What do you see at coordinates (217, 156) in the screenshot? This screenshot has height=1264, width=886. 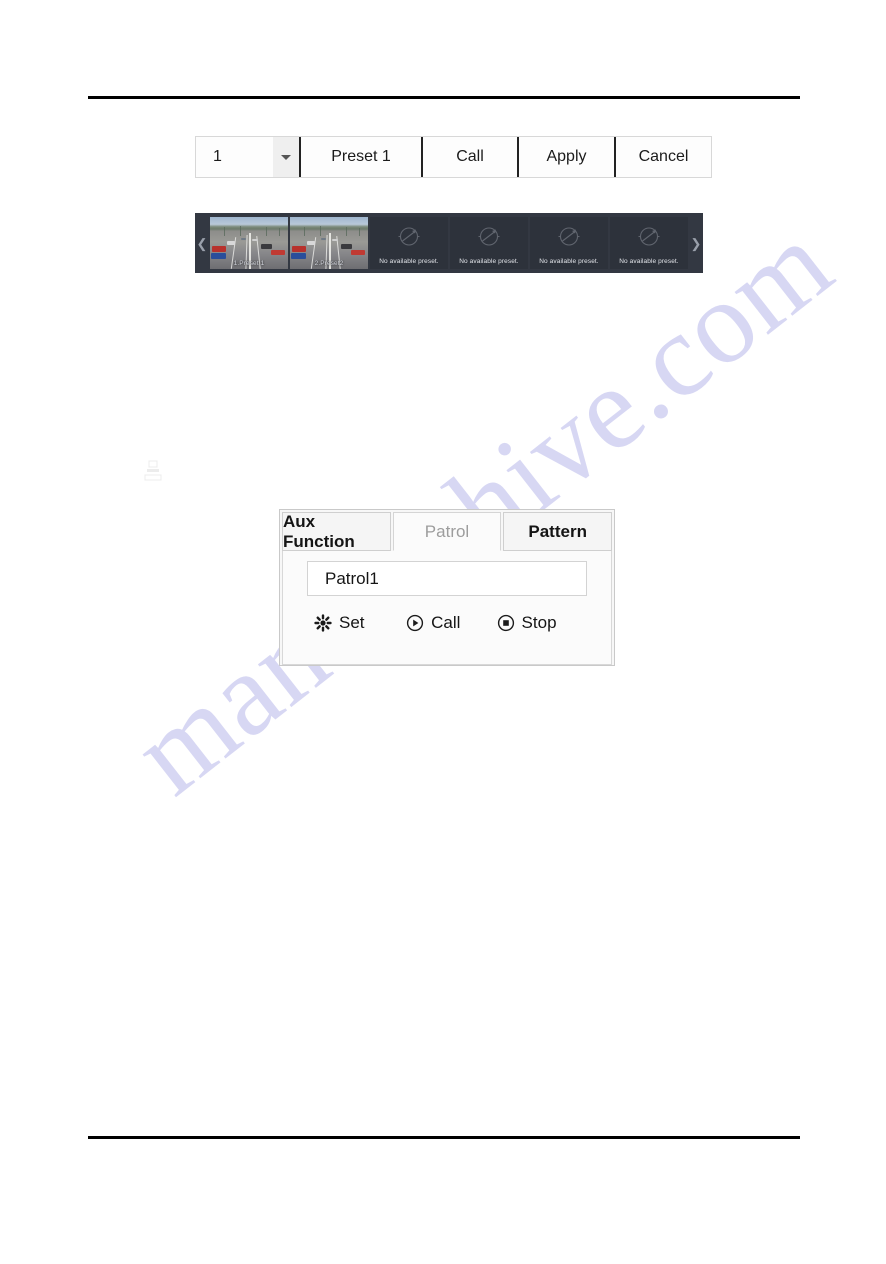 I see `preset-number-value: 1` at bounding box center [217, 156].